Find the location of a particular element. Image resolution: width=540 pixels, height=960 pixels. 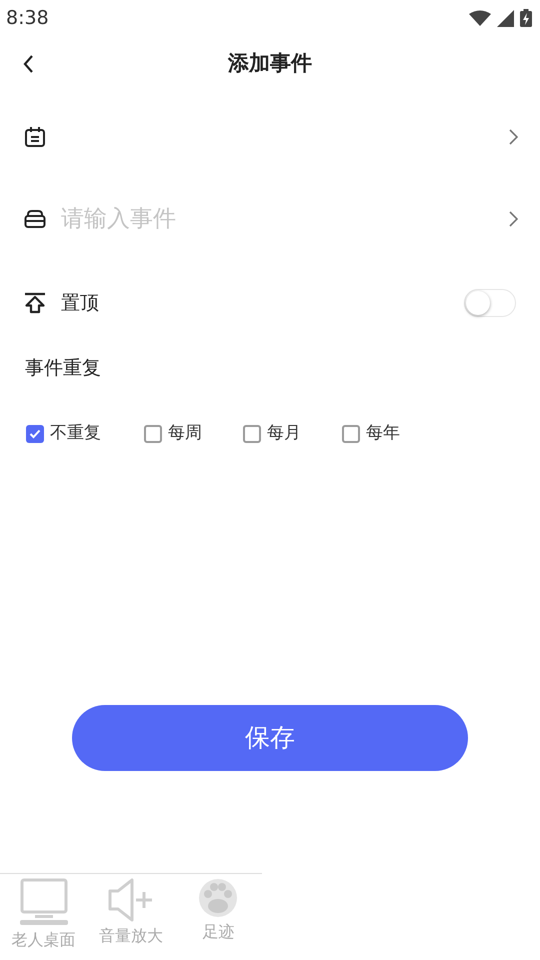

pin-top-icon is located at coordinates (35, 303).